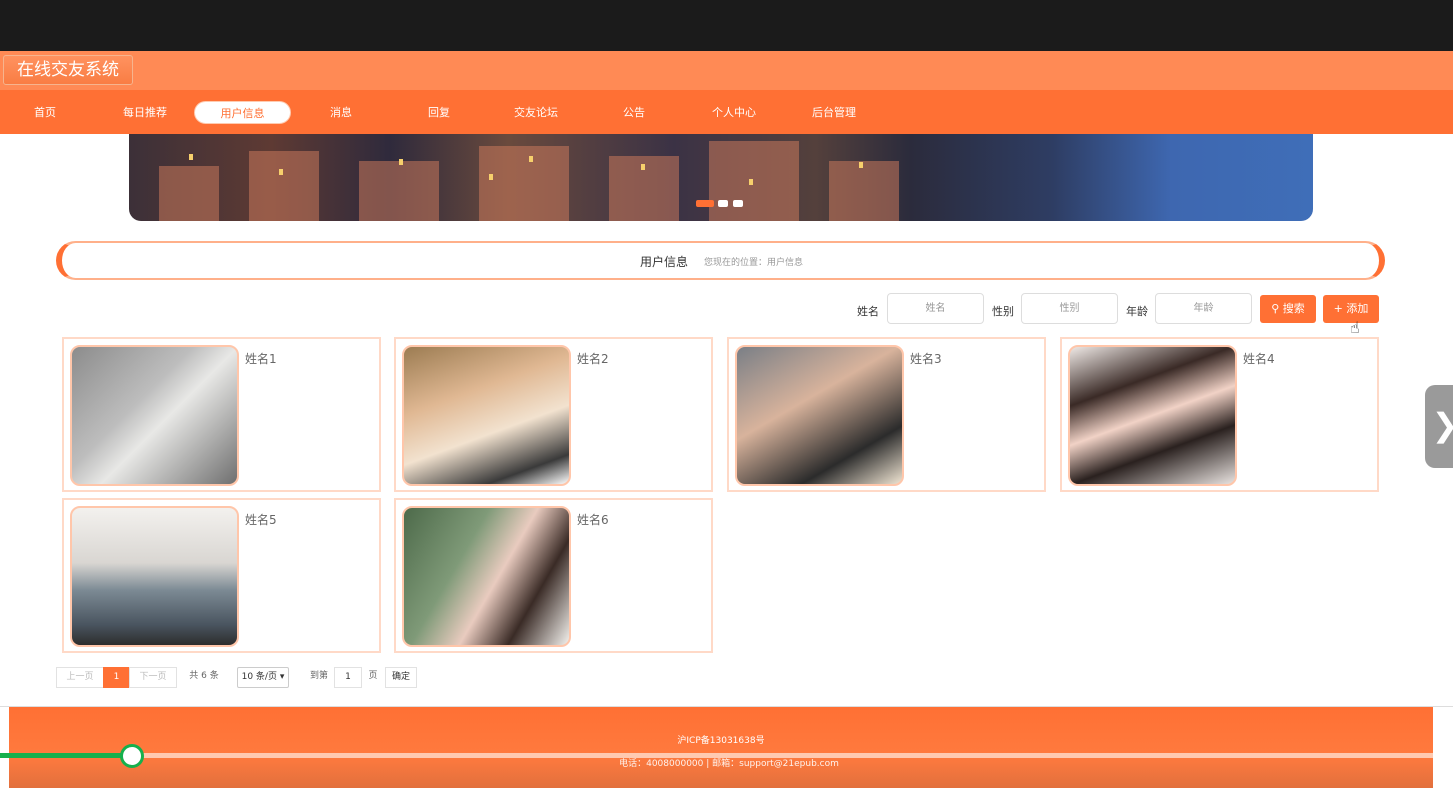 The image size is (1453, 788). What do you see at coordinates (593, 358) in the screenshot?
I see `user-name: 姓名2` at bounding box center [593, 358].